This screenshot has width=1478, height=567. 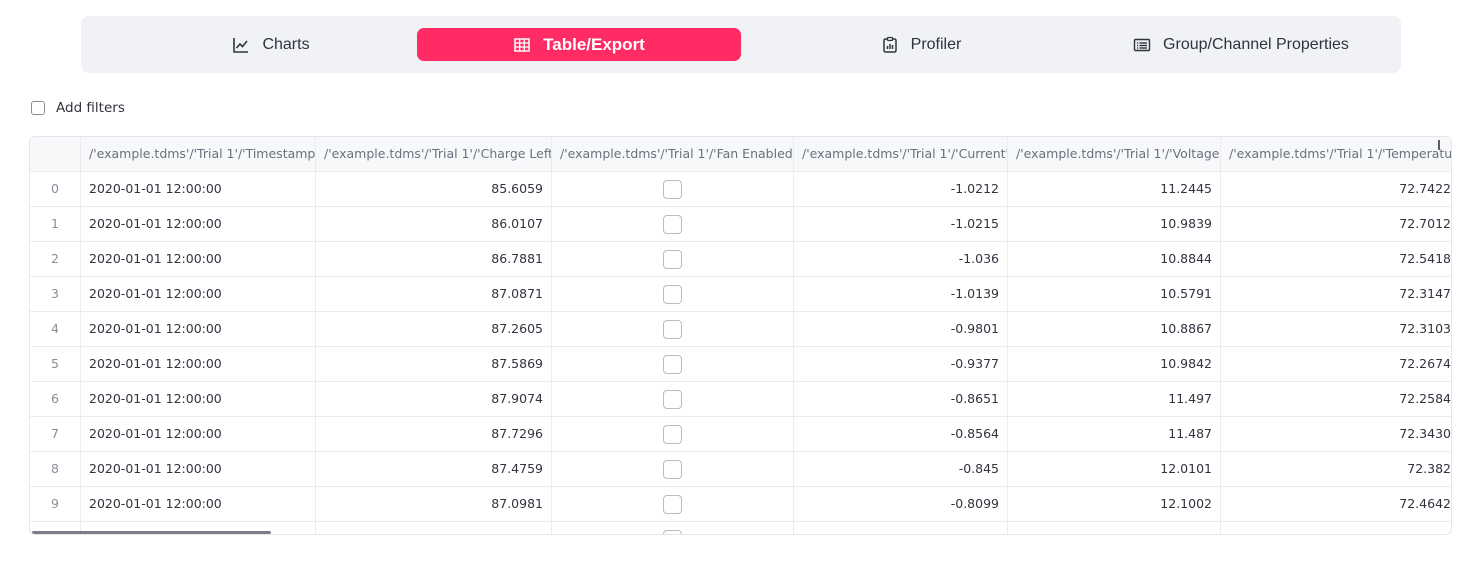 I want to click on cell-voltage: 12.1002, so click(x=1114, y=504).